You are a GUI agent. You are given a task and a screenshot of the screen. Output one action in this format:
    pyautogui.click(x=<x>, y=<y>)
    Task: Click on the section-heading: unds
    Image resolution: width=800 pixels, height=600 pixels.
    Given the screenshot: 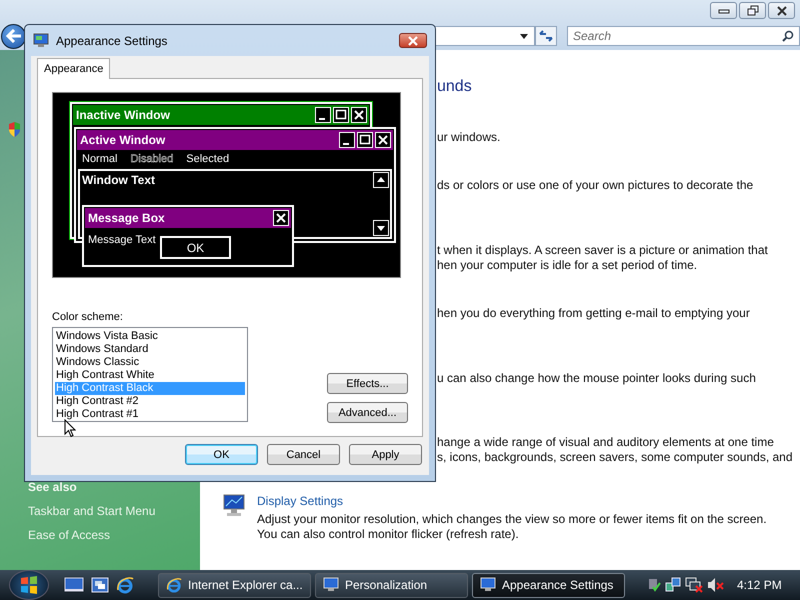 What is the action you would take?
    pyautogui.click(x=455, y=87)
    